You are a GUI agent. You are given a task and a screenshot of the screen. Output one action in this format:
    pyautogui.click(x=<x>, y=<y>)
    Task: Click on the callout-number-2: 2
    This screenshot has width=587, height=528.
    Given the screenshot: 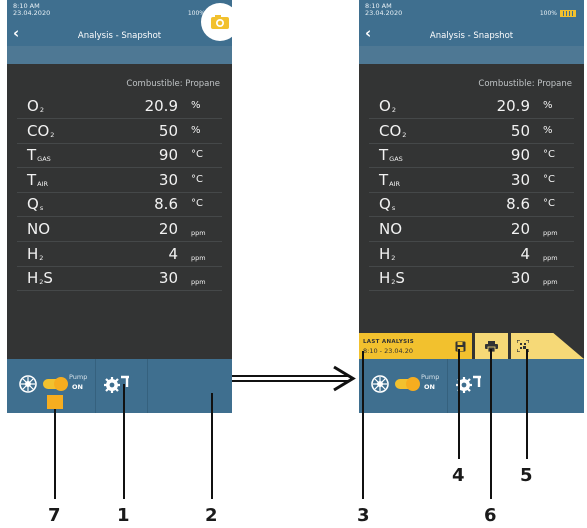 What is the action you would take?
    pyautogui.click(x=211, y=515)
    